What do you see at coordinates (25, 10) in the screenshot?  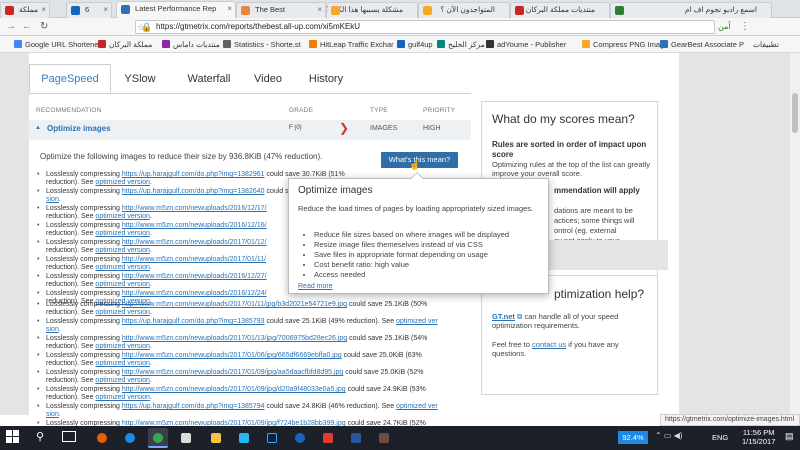 I see `browser-tab-1: مملكة ×` at bounding box center [25, 10].